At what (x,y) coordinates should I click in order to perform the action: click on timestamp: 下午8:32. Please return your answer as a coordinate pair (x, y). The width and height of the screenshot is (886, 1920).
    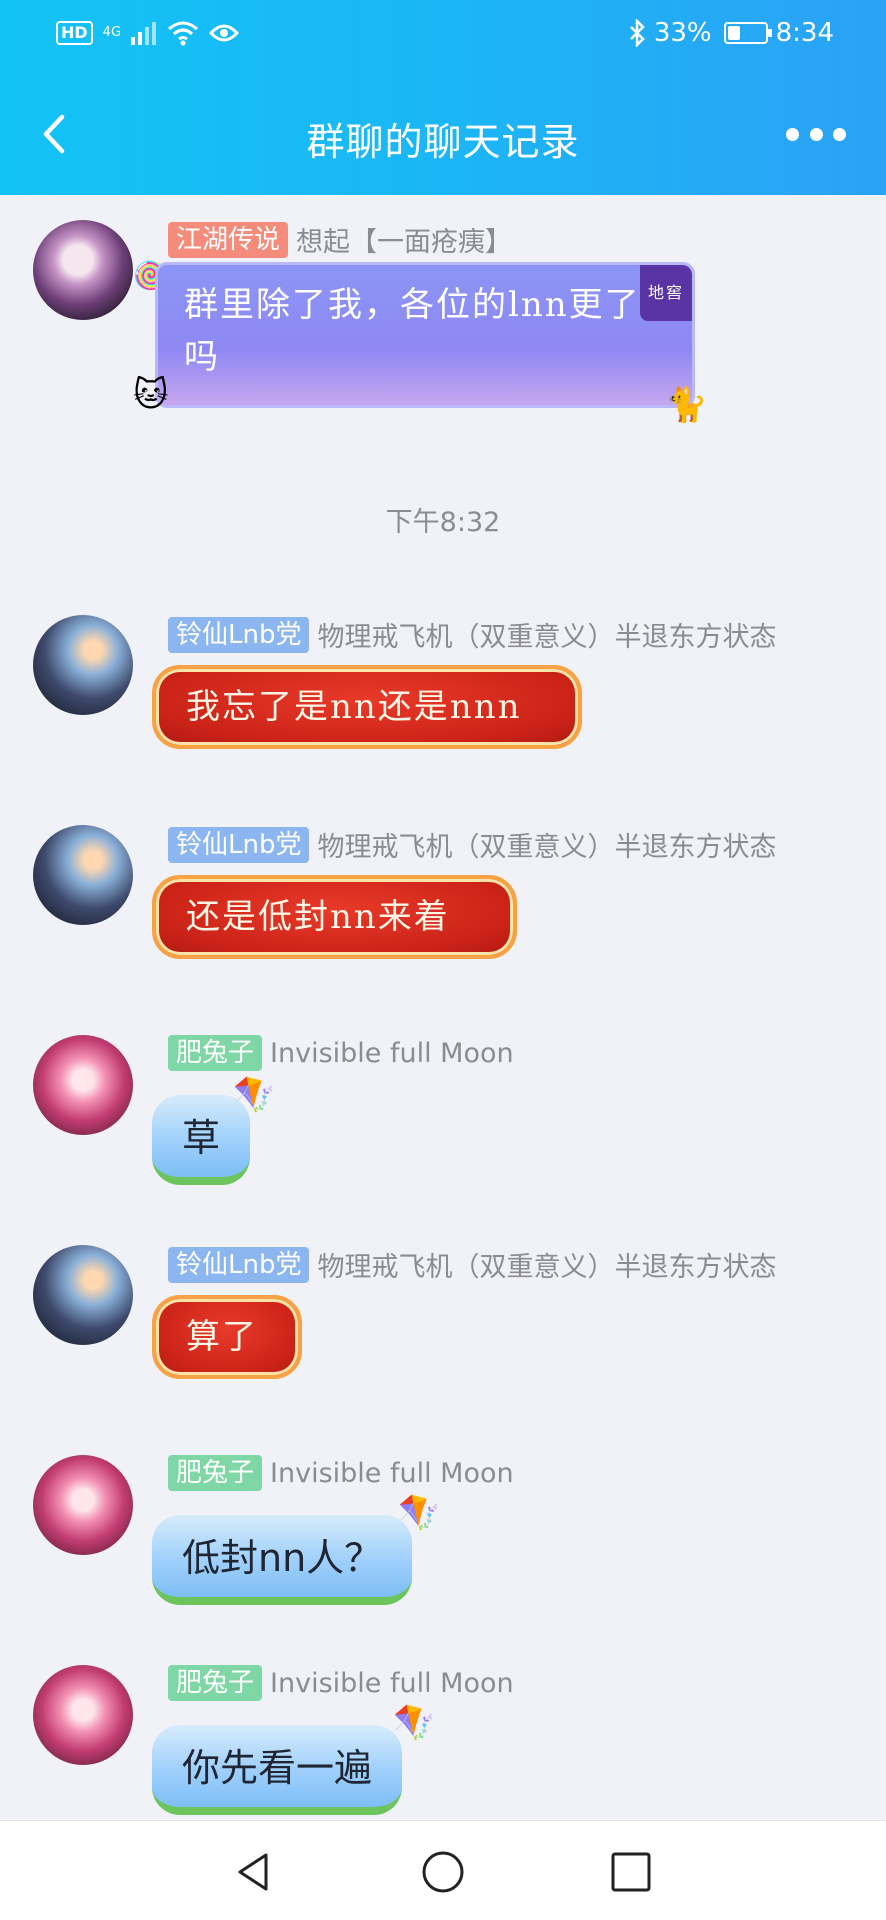
    Looking at the image, I should click on (443, 522).